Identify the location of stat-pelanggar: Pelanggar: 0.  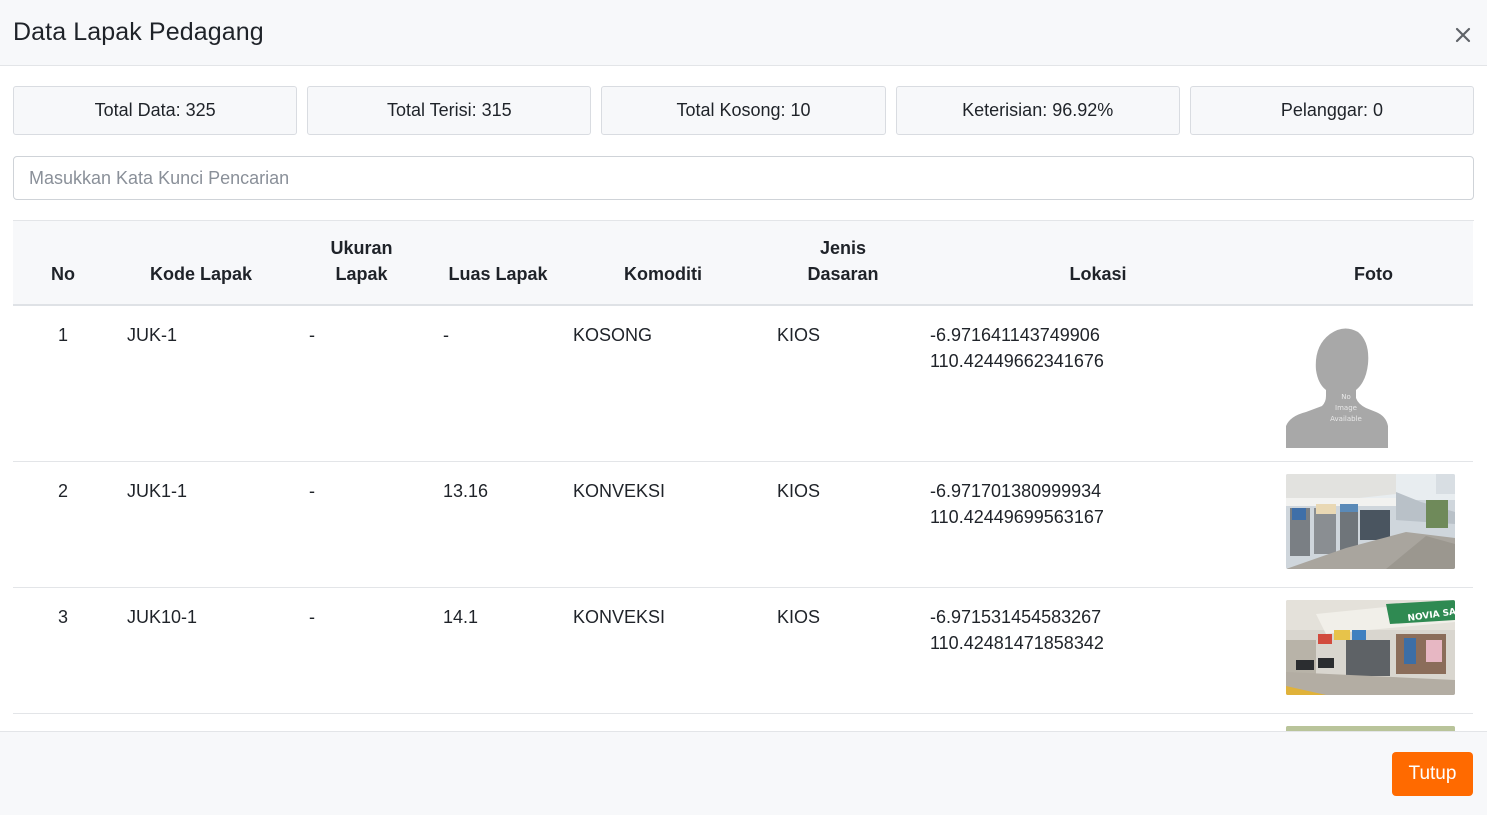
(1332, 110).